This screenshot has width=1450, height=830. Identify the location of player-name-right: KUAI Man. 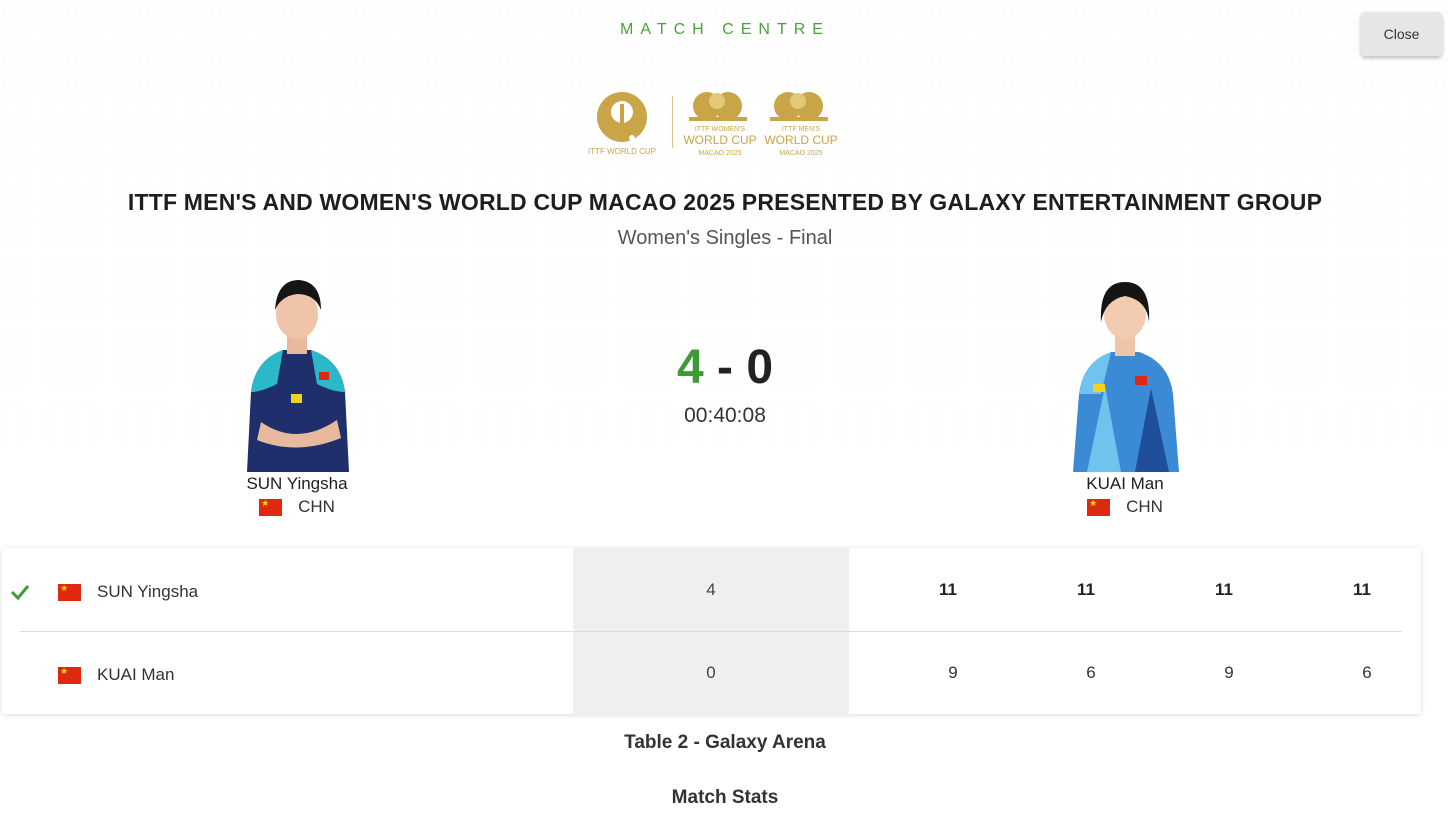
(1125, 483).